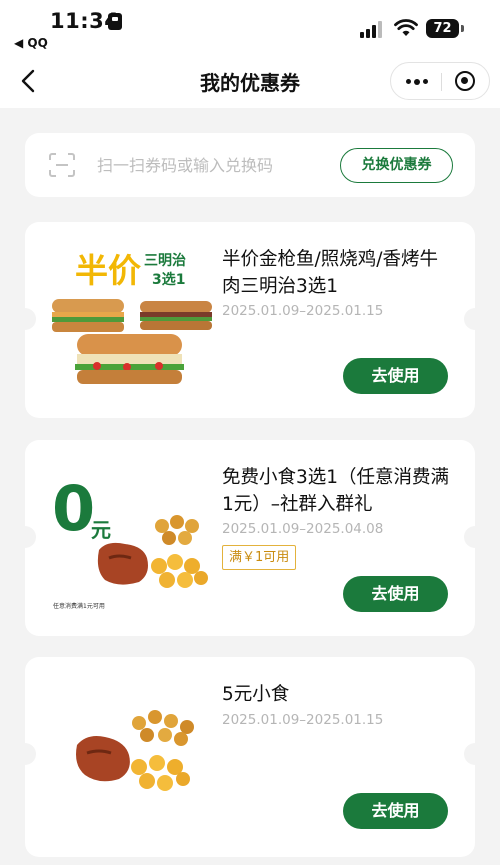 The width and height of the screenshot is (500, 865). Describe the element at coordinates (418, 81) in the screenshot. I see `more-options-icon` at that location.